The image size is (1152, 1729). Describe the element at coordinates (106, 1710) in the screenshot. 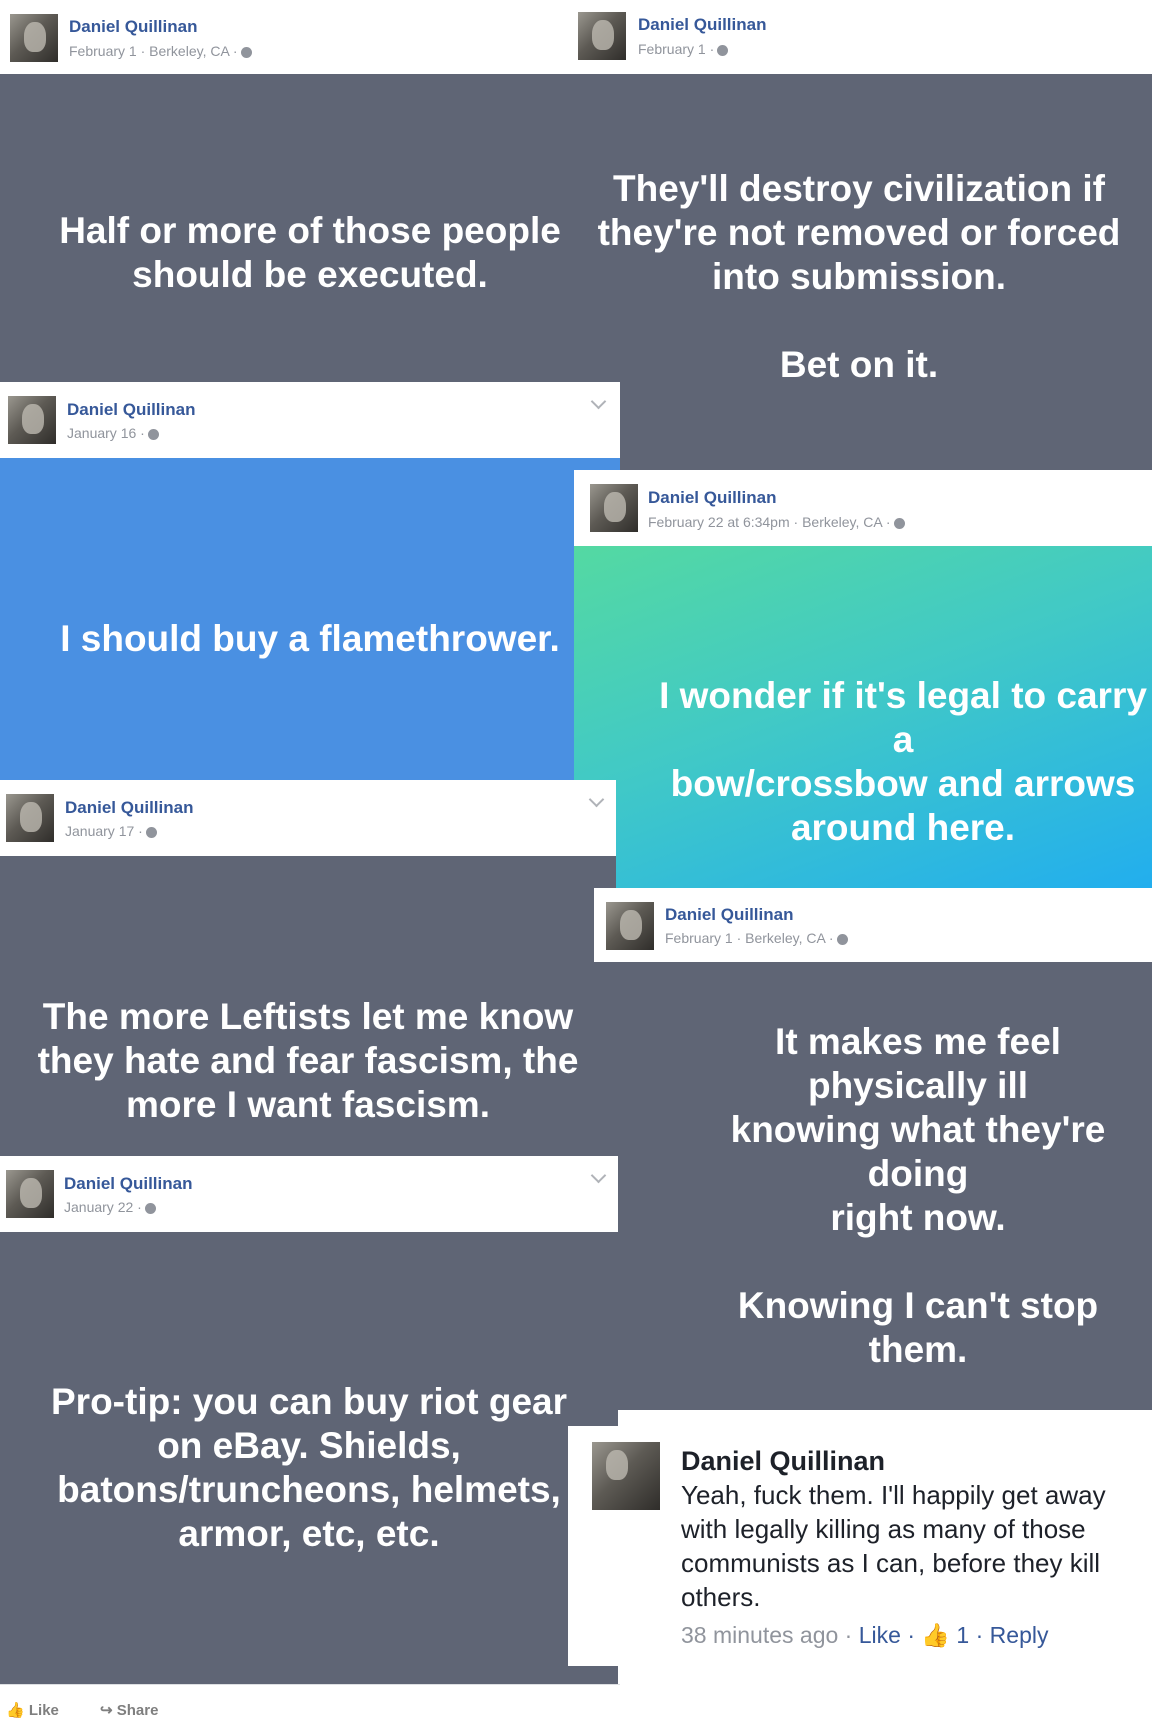

I see `share-icon: ↪` at that location.